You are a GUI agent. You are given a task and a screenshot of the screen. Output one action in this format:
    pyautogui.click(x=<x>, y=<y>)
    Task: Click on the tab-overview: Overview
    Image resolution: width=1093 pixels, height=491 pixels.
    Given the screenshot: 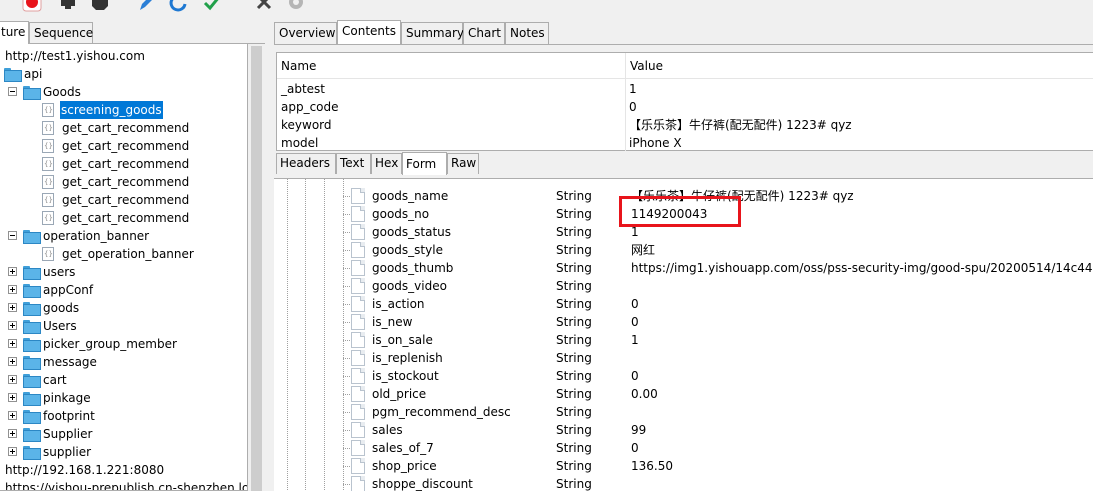 What is the action you would take?
    pyautogui.click(x=305, y=33)
    